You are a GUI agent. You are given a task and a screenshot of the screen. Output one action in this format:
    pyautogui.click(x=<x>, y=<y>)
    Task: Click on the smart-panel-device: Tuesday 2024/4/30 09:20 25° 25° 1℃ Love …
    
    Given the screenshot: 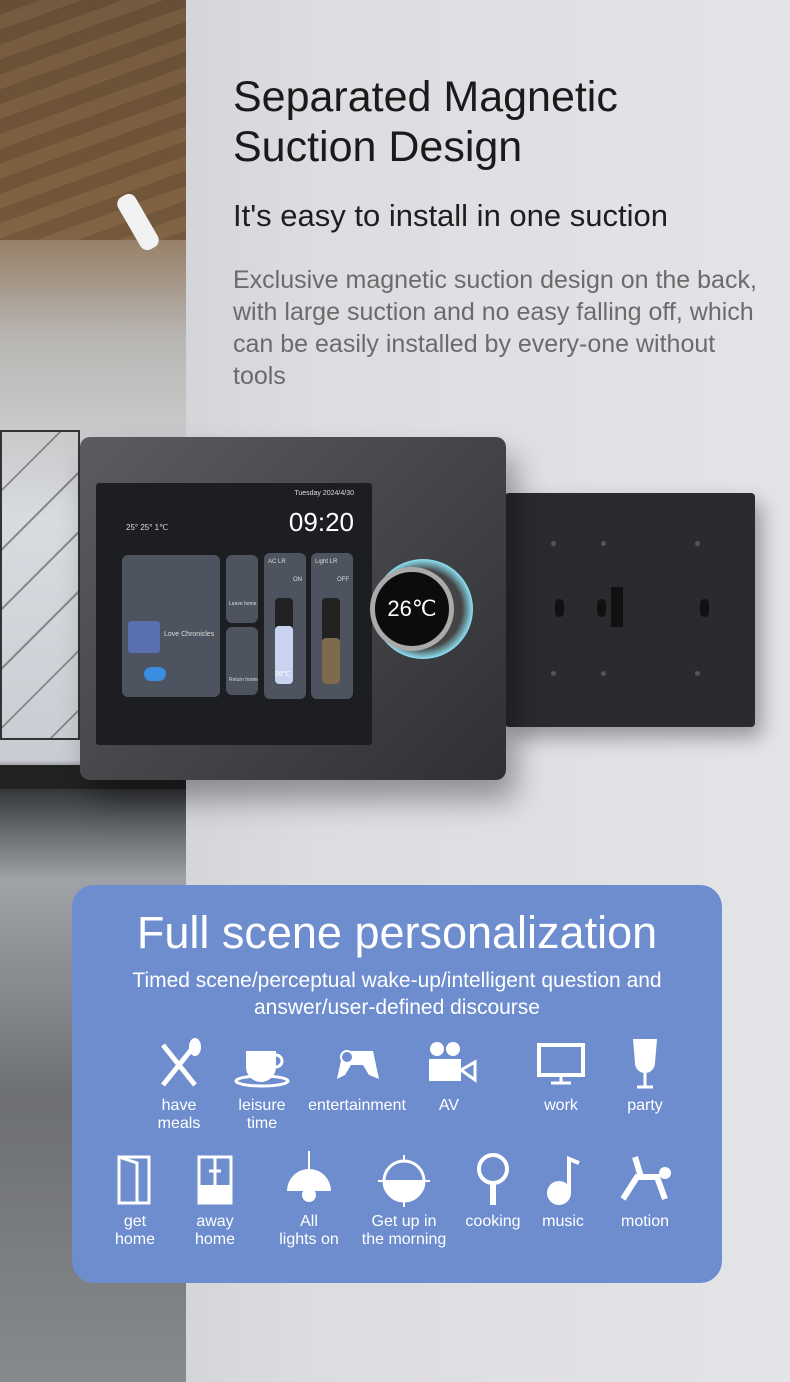 What is the action you would take?
    pyautogui.click(x=293, y=608)
    